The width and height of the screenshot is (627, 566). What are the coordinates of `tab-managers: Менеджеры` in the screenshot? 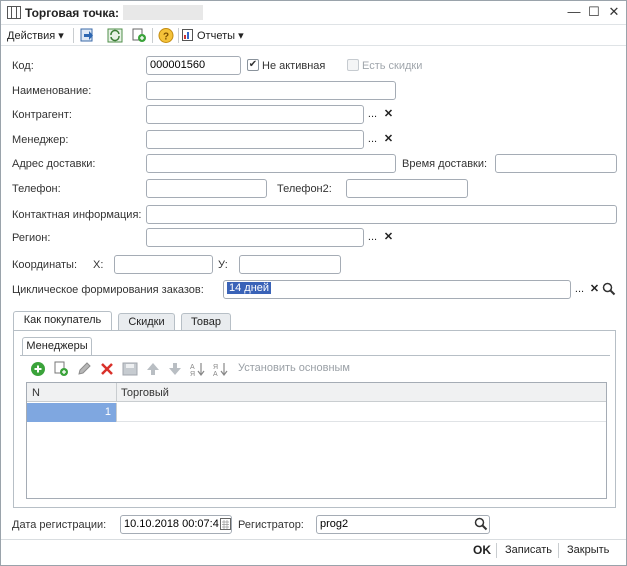 It's located at (57, 346).